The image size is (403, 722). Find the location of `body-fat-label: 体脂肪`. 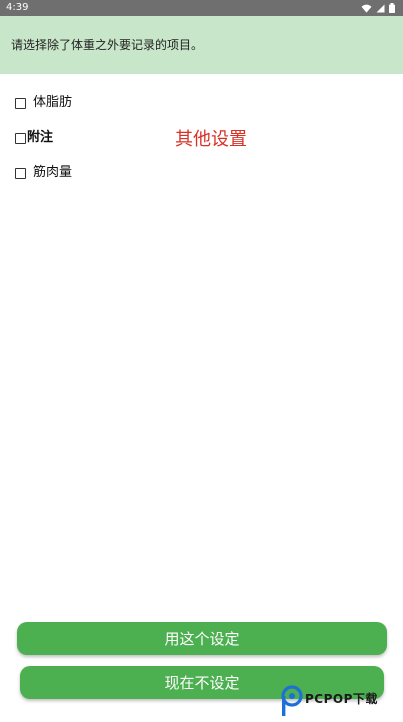

body-fat-label: 体脂肪 is located at coordinates (53, 102).